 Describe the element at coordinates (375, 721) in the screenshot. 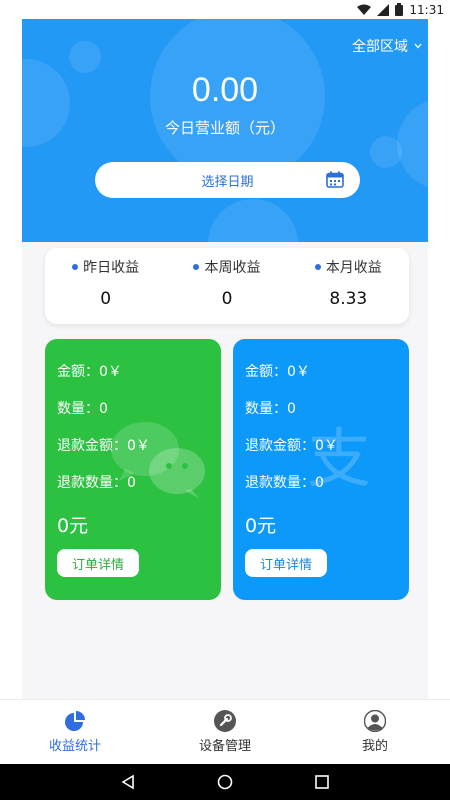

I see `user-icon` at that location.